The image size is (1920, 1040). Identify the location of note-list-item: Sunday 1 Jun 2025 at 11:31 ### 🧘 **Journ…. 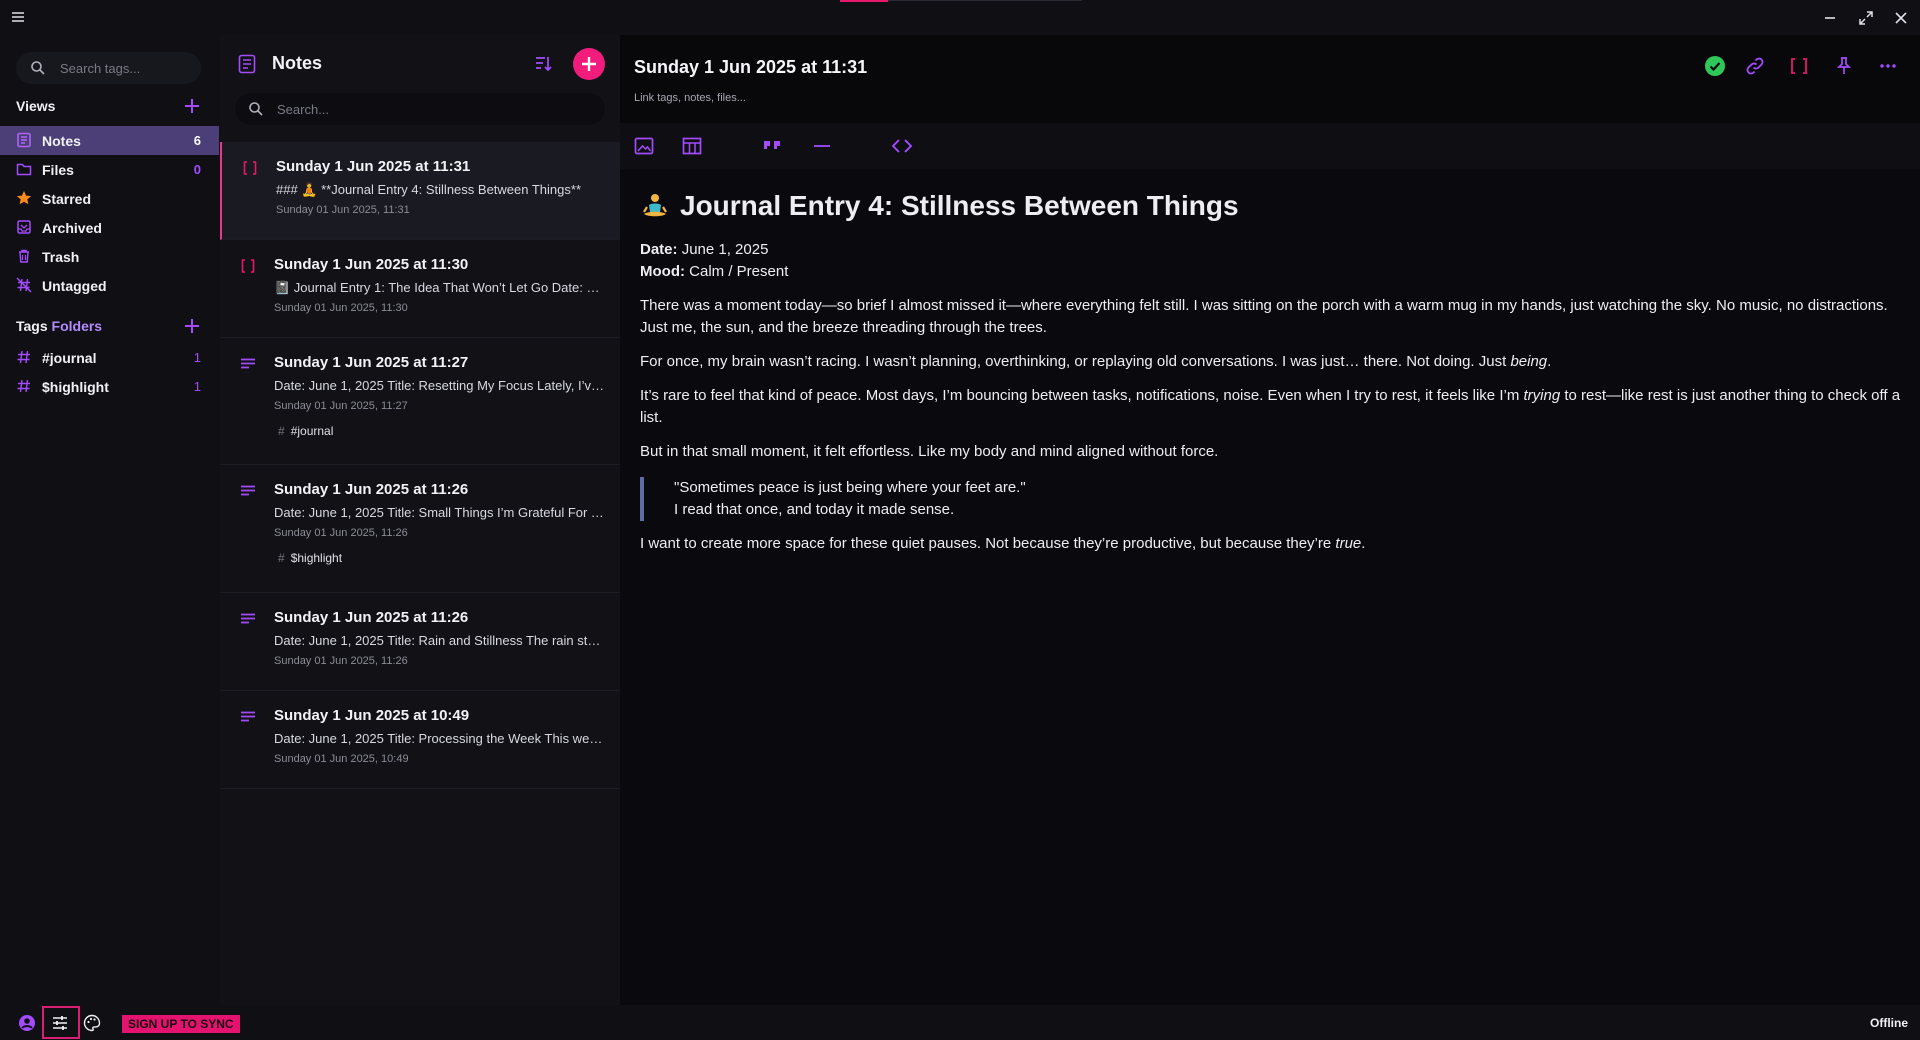
(420, 191).